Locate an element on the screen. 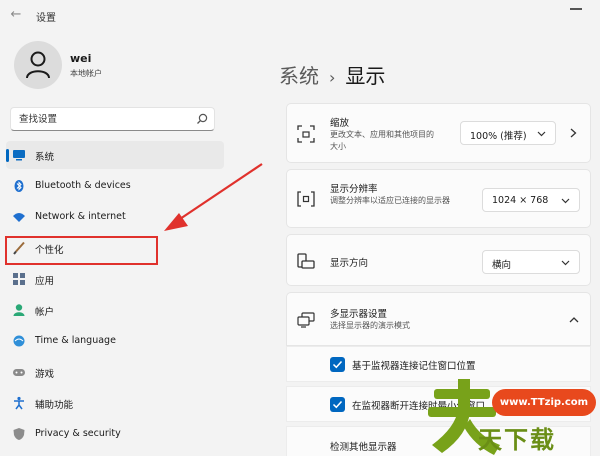 The image size is (600, 456). back-arrow-icon: ← is located at coordinates (16, 15).